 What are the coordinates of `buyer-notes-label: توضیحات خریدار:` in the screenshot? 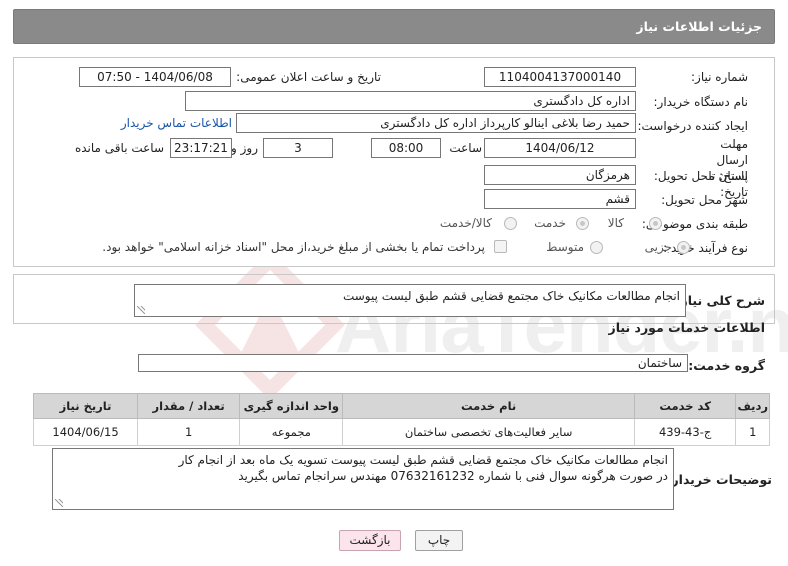 It's located at (719, 479).